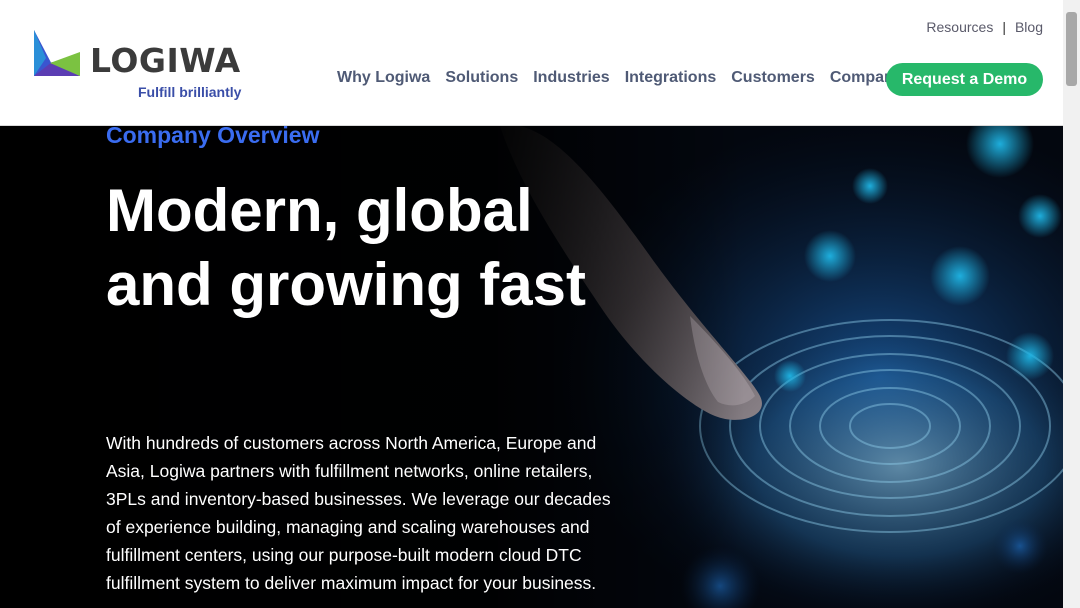  I want to click on logo-tagline: Fulfill brilliantly, so click(190, 92).